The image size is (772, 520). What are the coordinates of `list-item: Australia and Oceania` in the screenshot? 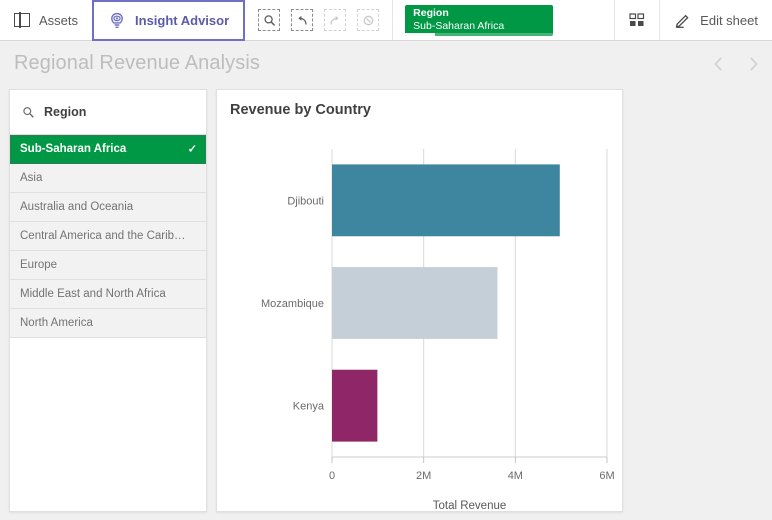 It's located at (108, 207).